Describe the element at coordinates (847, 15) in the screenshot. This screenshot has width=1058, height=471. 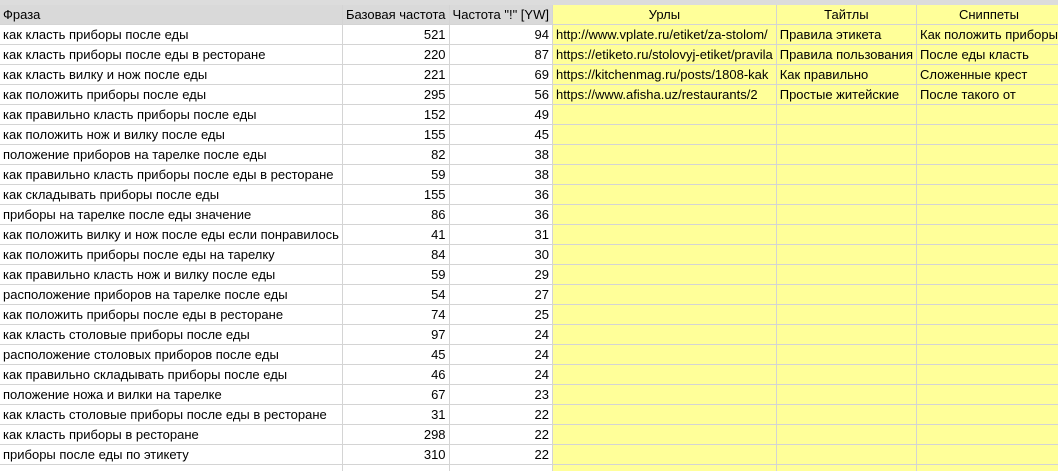
I see `header-titles: Тайтлы` at that location.